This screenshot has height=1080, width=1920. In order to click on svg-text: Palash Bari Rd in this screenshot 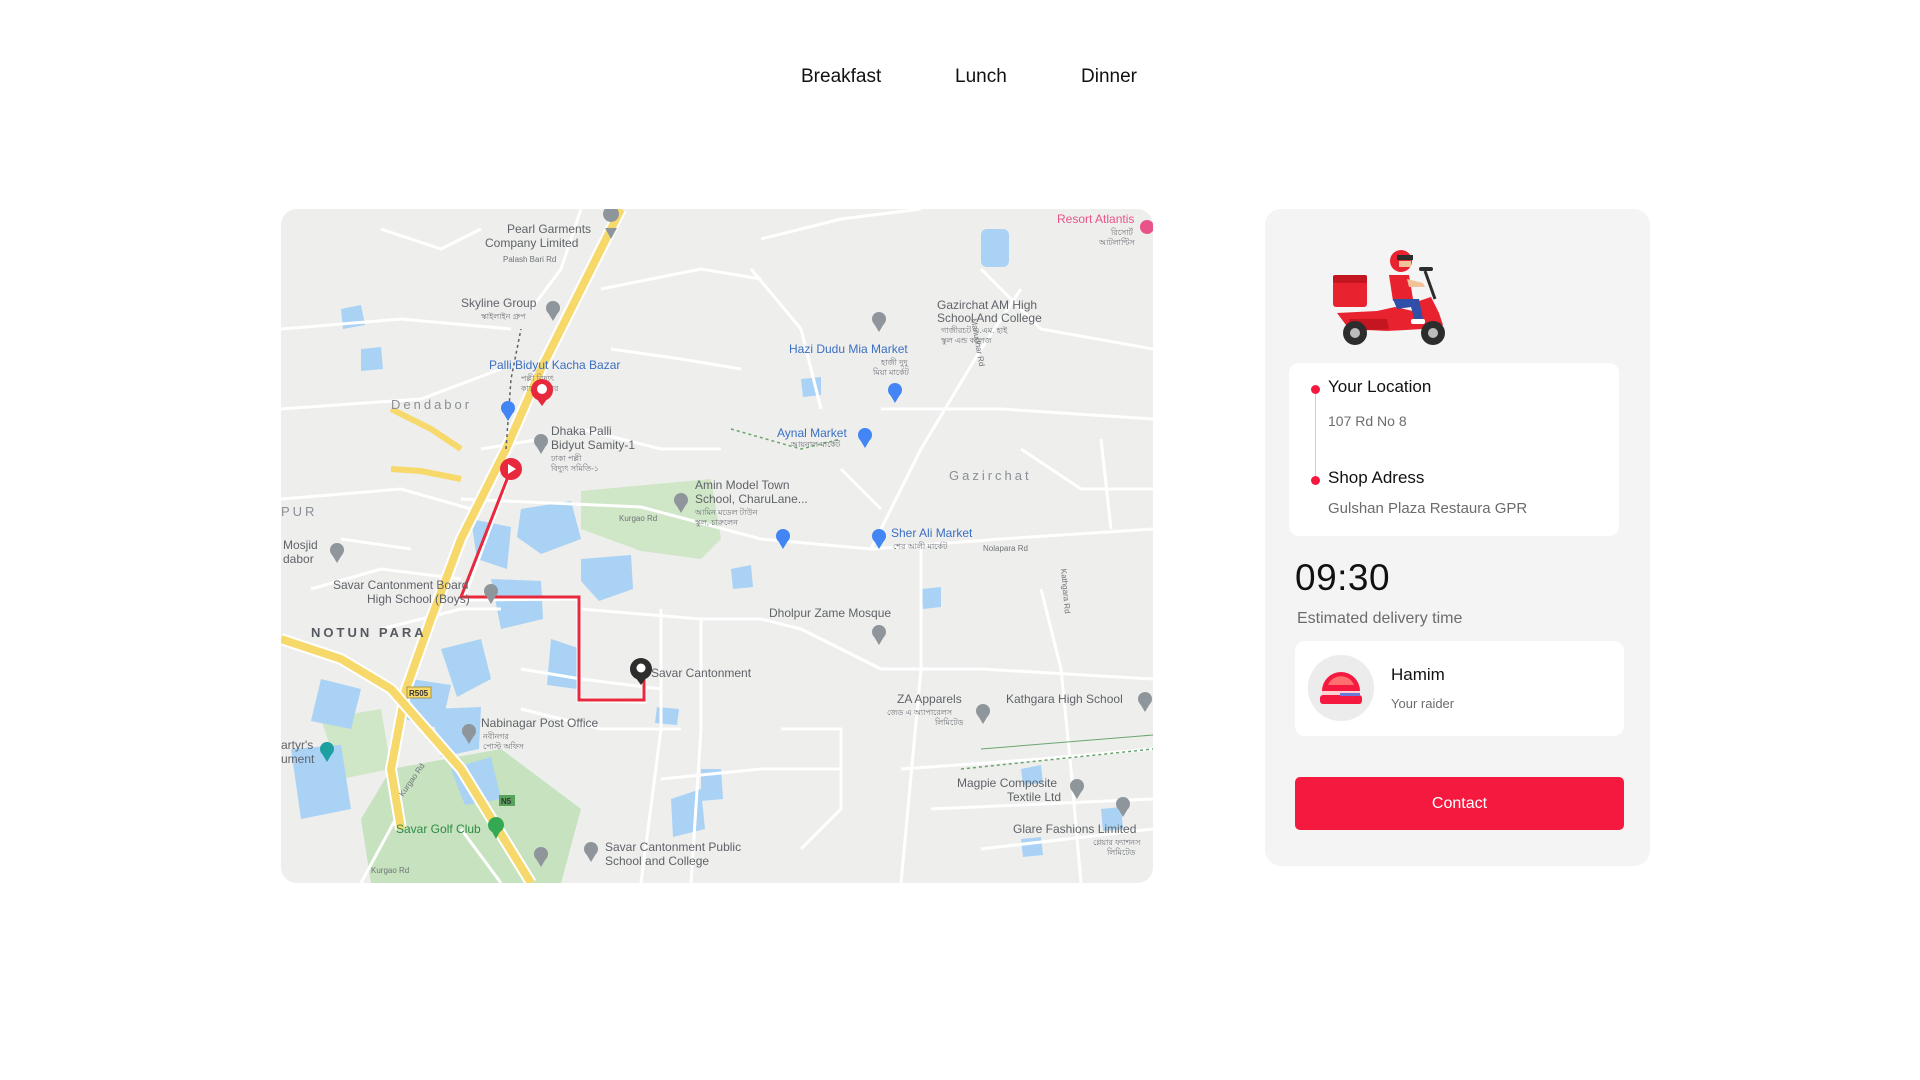, I will do `click(529, 259)`.